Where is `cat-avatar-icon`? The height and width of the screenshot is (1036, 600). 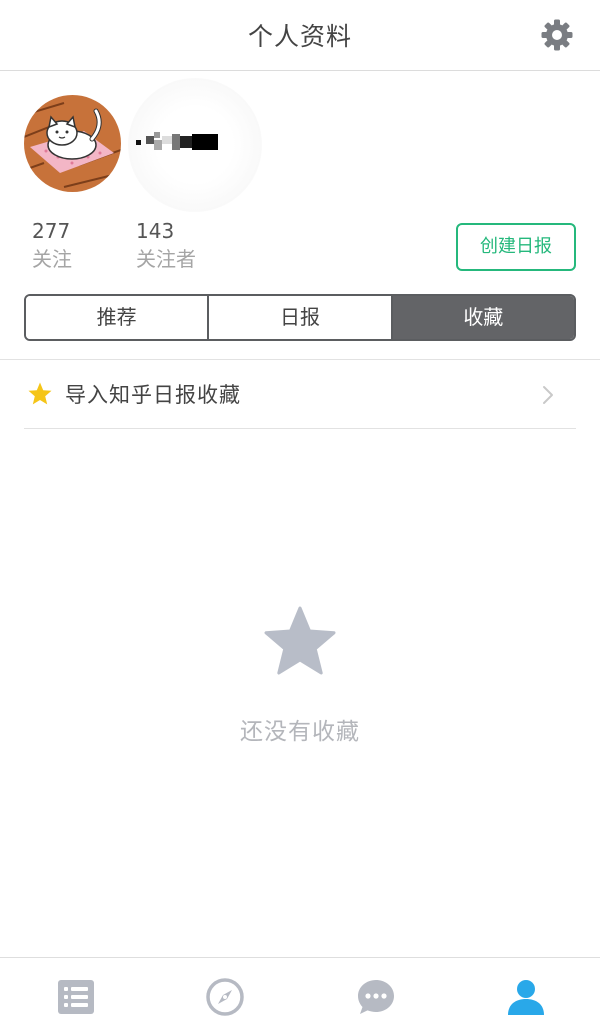 cat-avatar-icon is located at coordinates (72, 143).